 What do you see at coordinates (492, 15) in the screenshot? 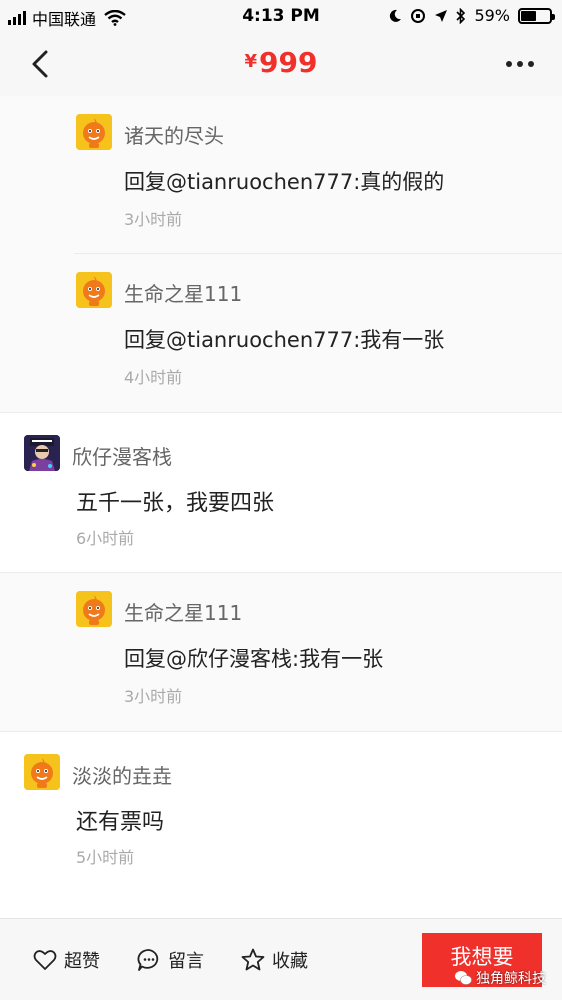
I see `battery-percent: 59%` at bounding box center [492, 15].